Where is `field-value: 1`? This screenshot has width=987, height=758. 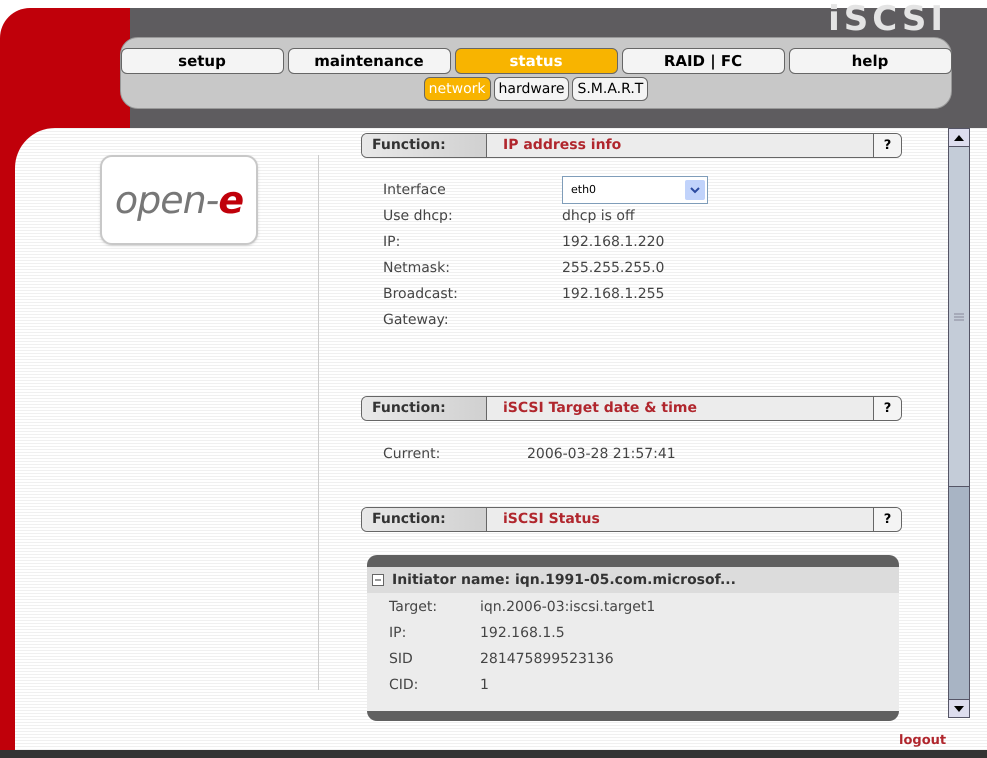
field-value: 1 is located at coordinates (484, 685).